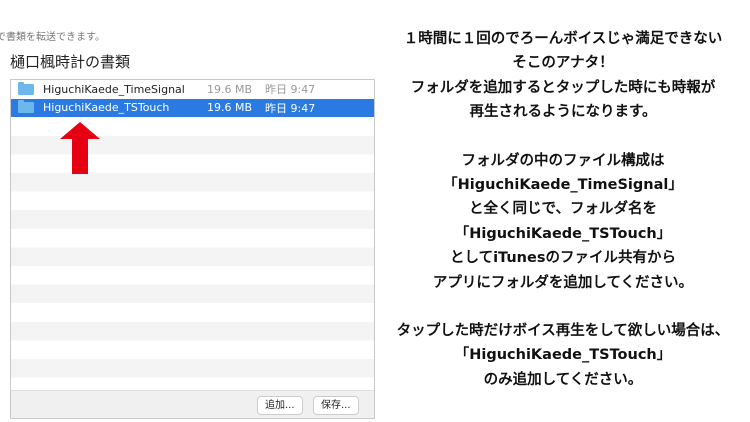 Image resolution: width=750 pixels, height=422 pixels. I want to click on file-row-selected: HiguchiKaede_TSTouch 19.6 MB 昨日 9:47, so click(192, 108).